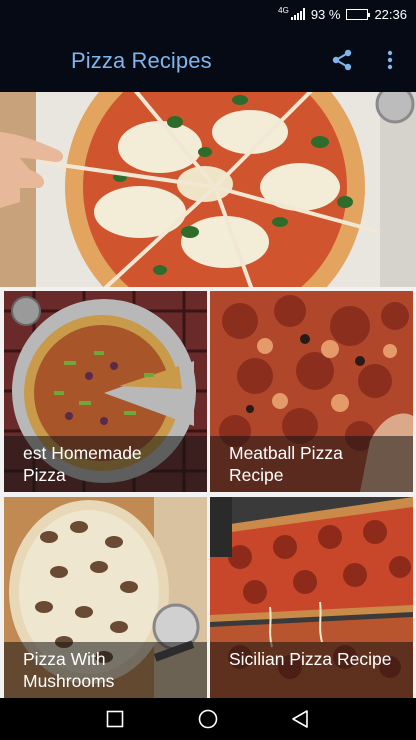  What do you see at coordinates (105, 597) in the screenshot?
I see `recipe-card: Pizza With Mushrooms` at bounding box center [105, 597].